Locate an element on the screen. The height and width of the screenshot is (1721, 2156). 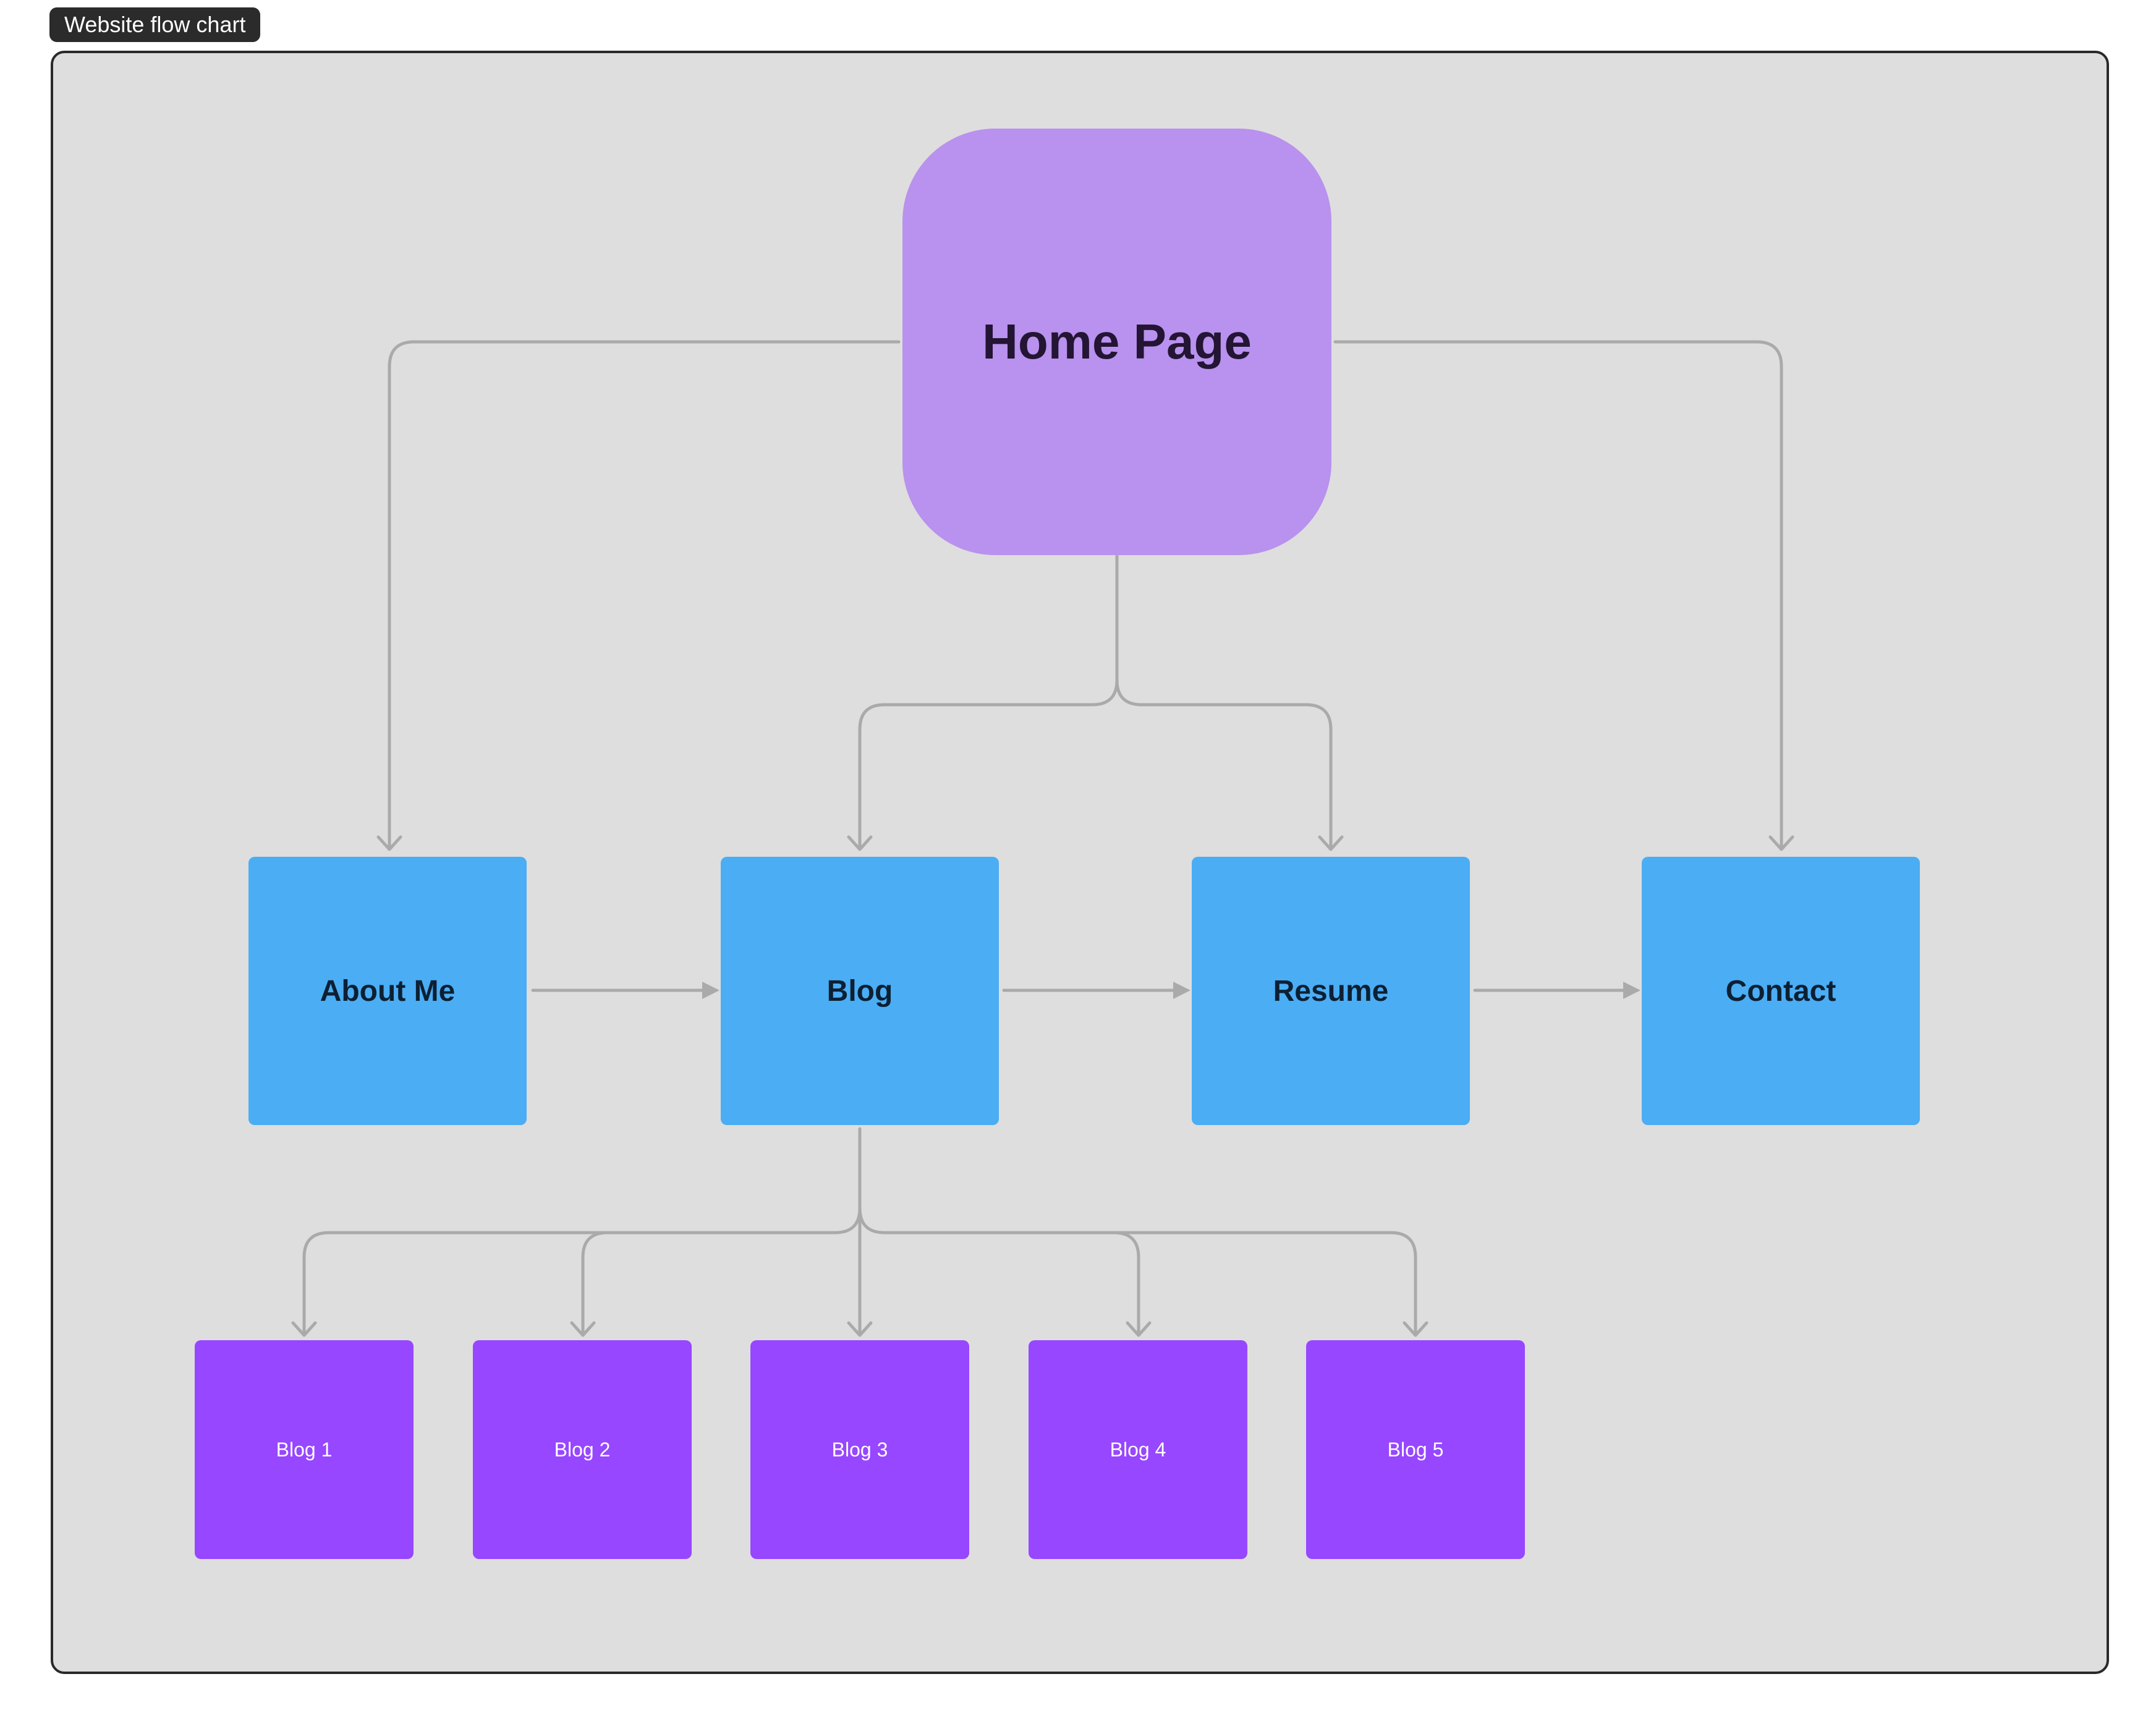
connector-blog-blog5 is located at coordinates (1264, 1283).